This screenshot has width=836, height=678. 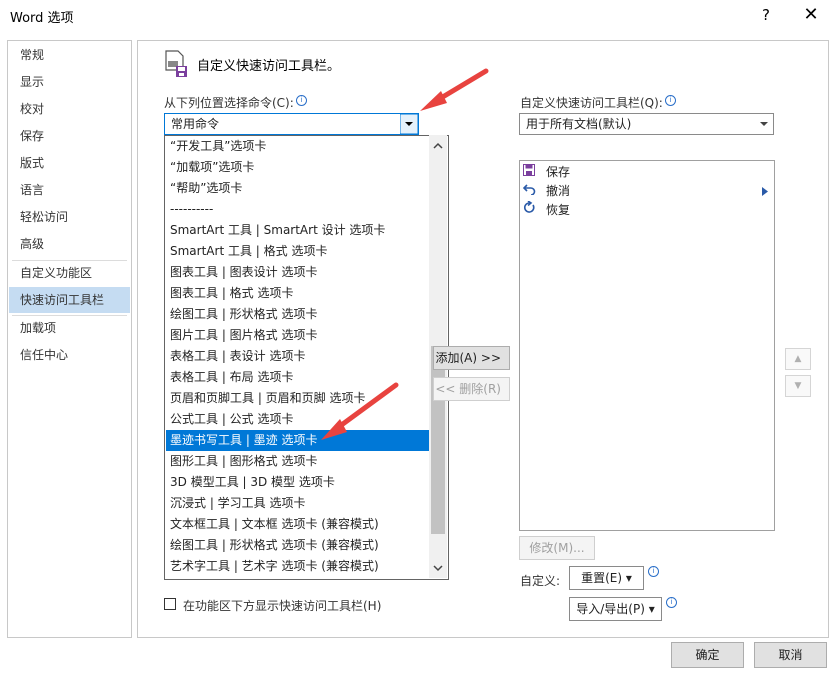 I want to click on nav-item-proofing: 校对, so click(x=69, y=109).